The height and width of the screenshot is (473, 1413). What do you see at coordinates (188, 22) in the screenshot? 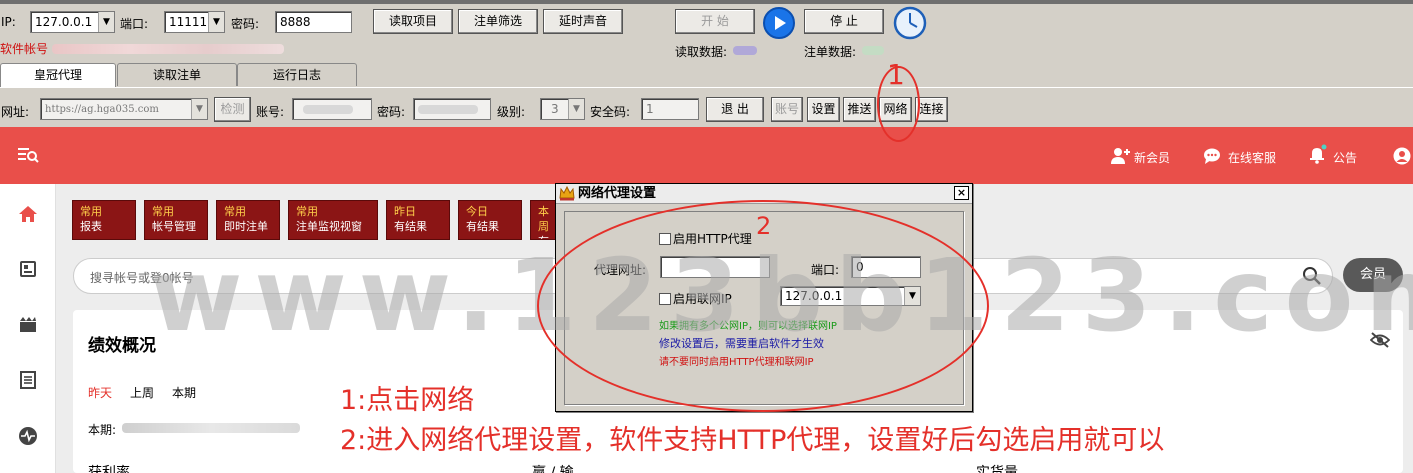
I see `port-value: 11111` at bounding box center [188, 22].